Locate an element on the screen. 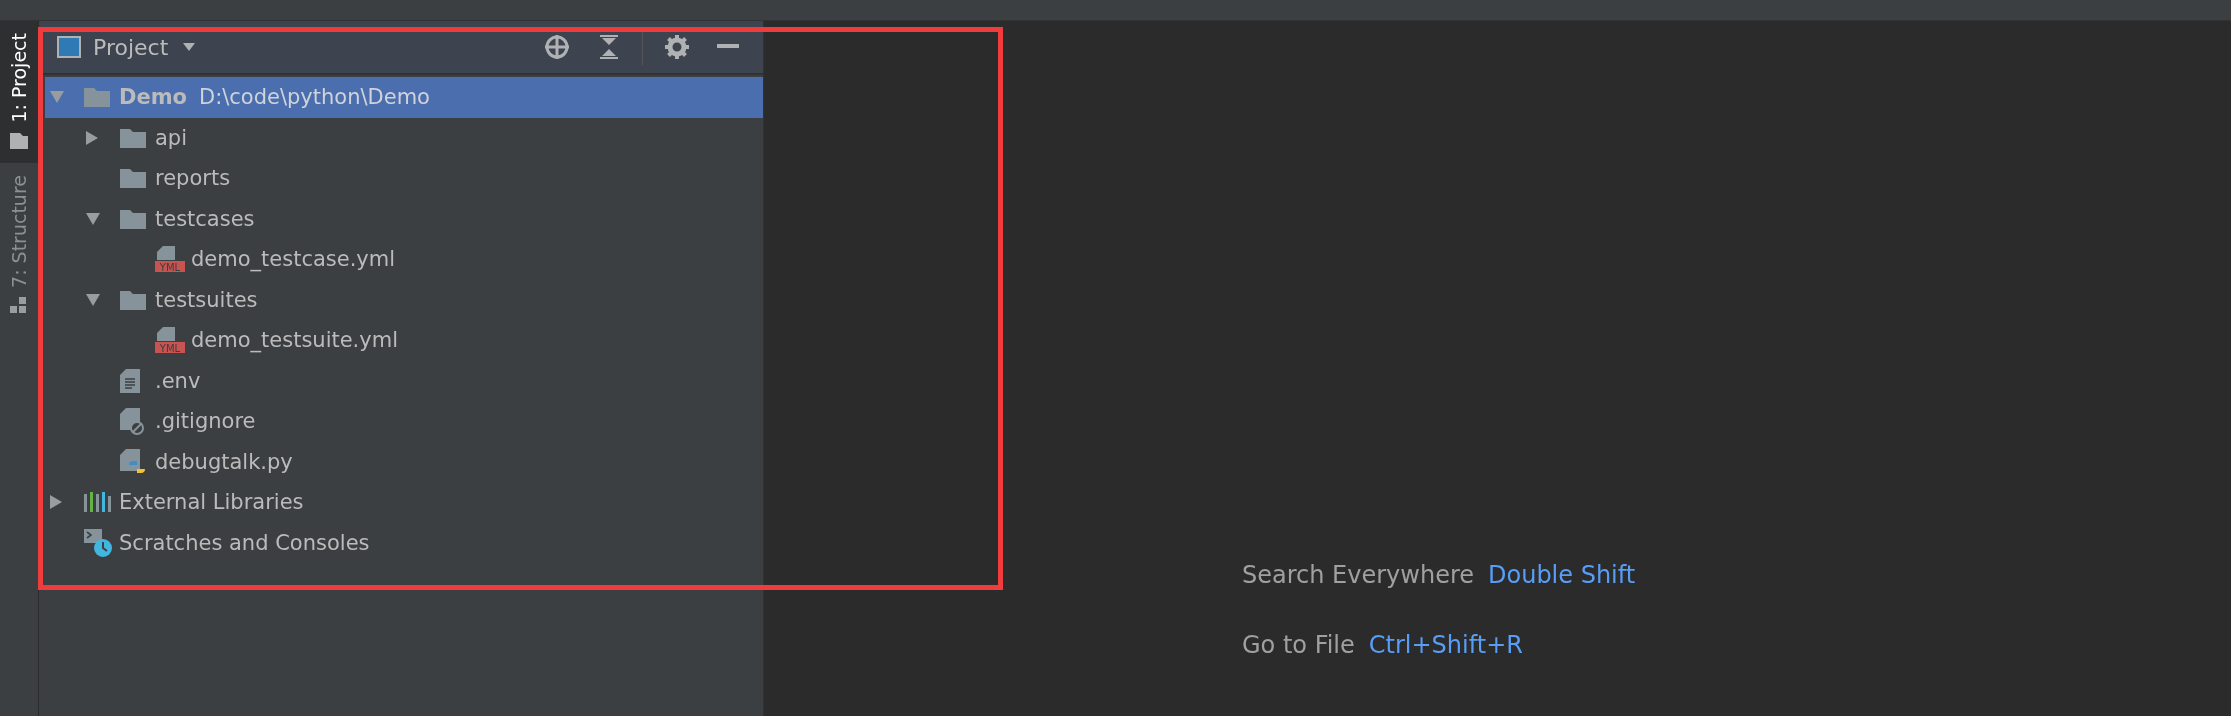 The width and height of the screenshot is (2231, 716). console-clock-icon is located at coordinates (98, 542).